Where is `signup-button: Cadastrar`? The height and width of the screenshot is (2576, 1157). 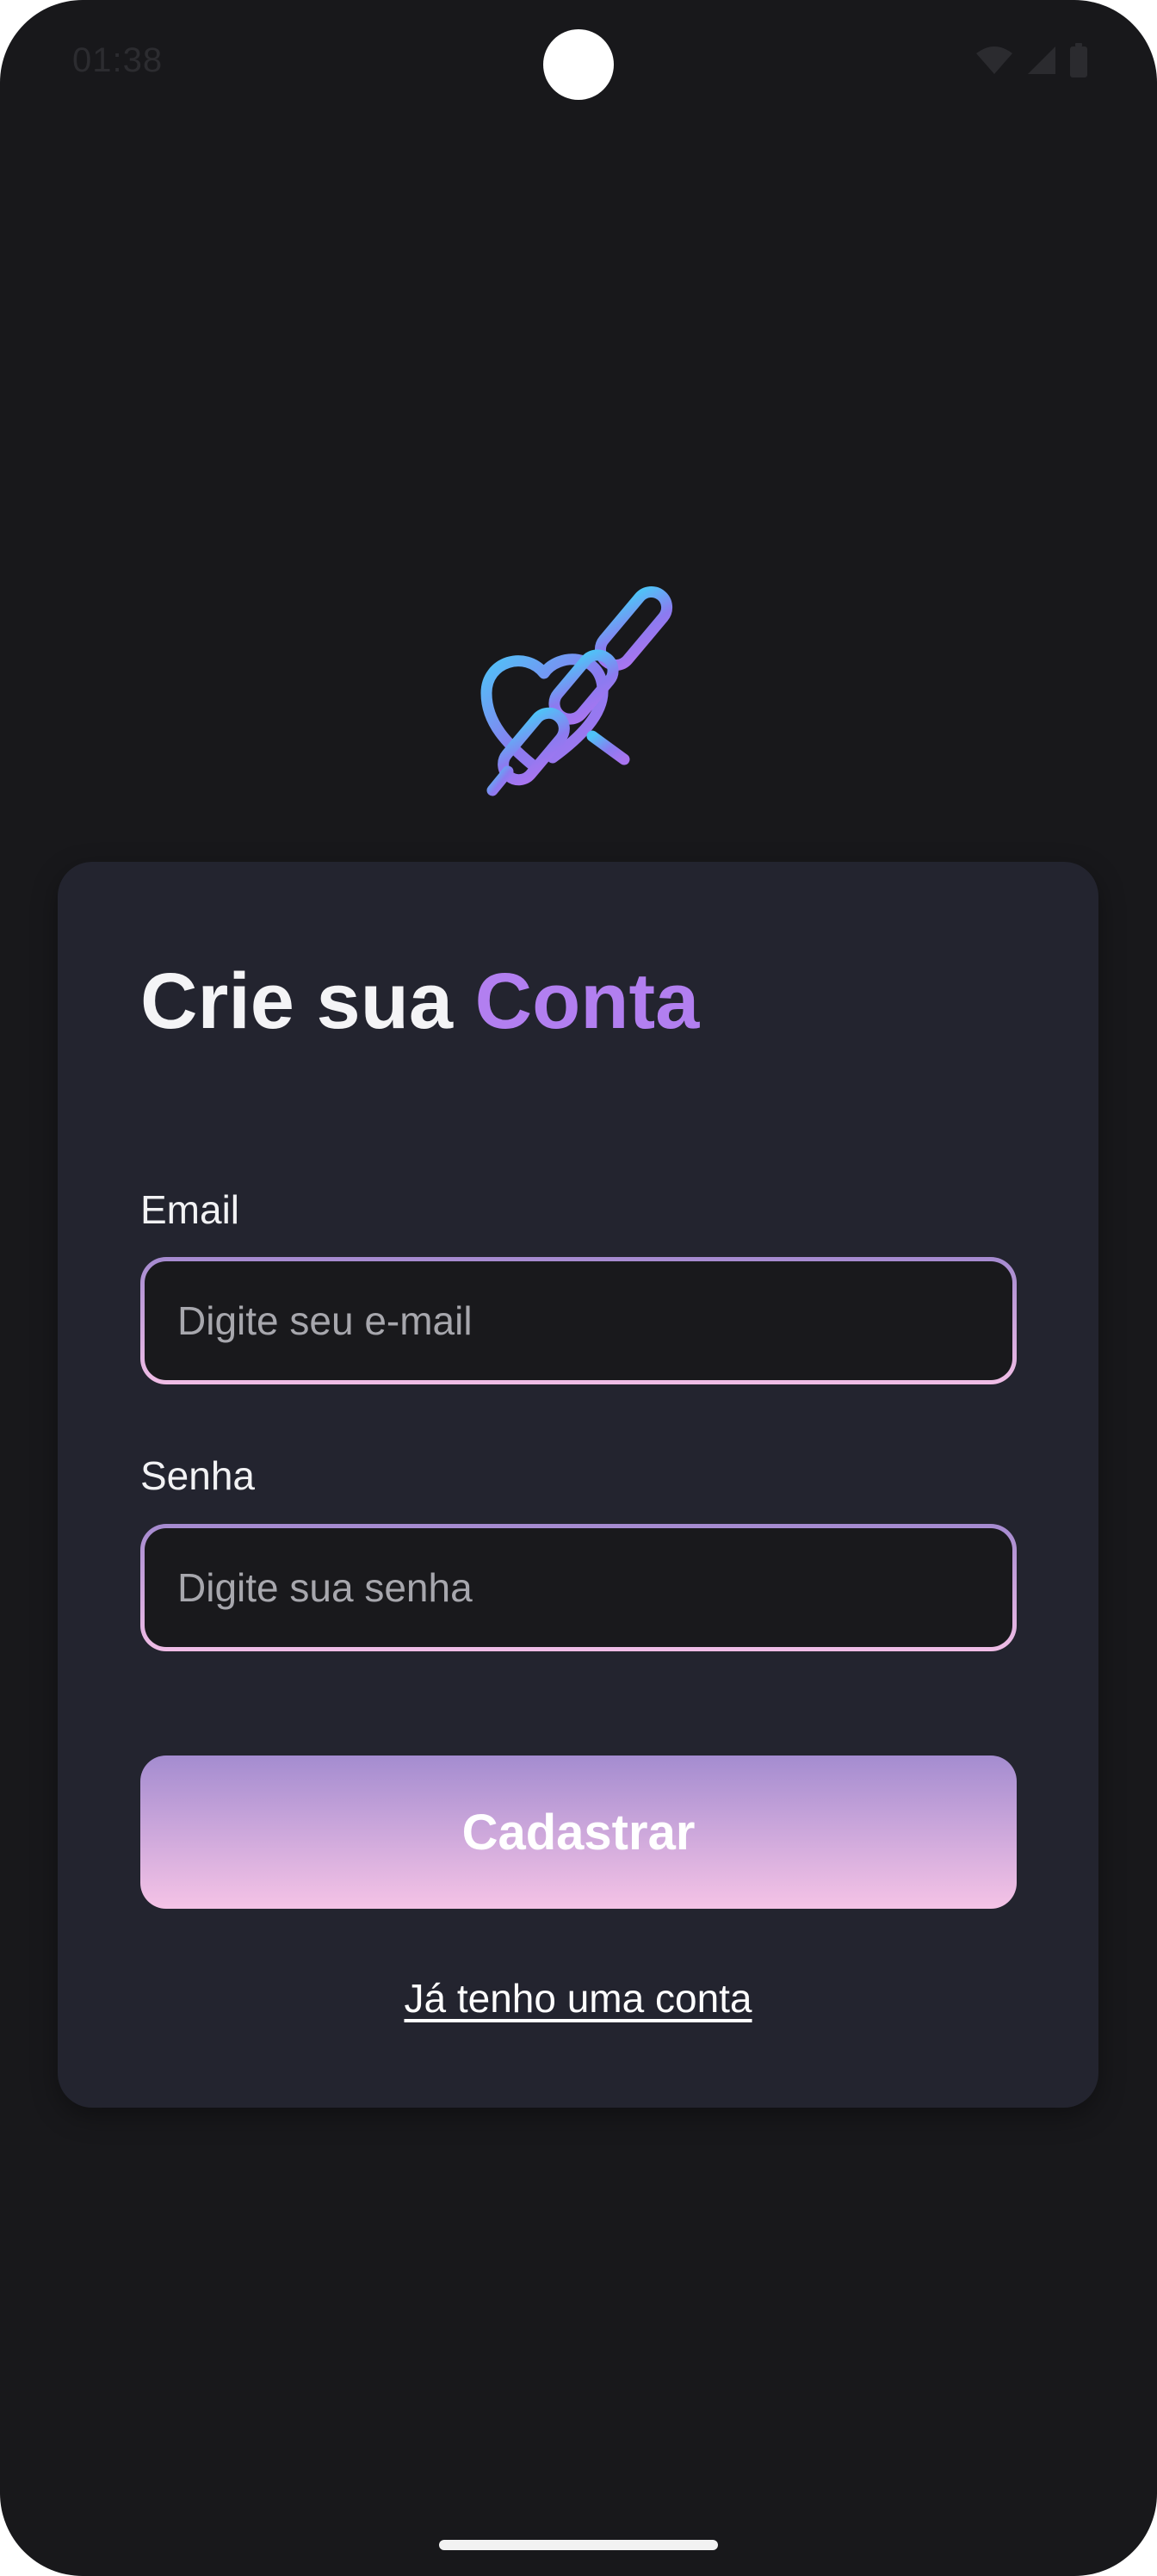 signup-button: Cadastrar is located at coordinates (579, 1833).